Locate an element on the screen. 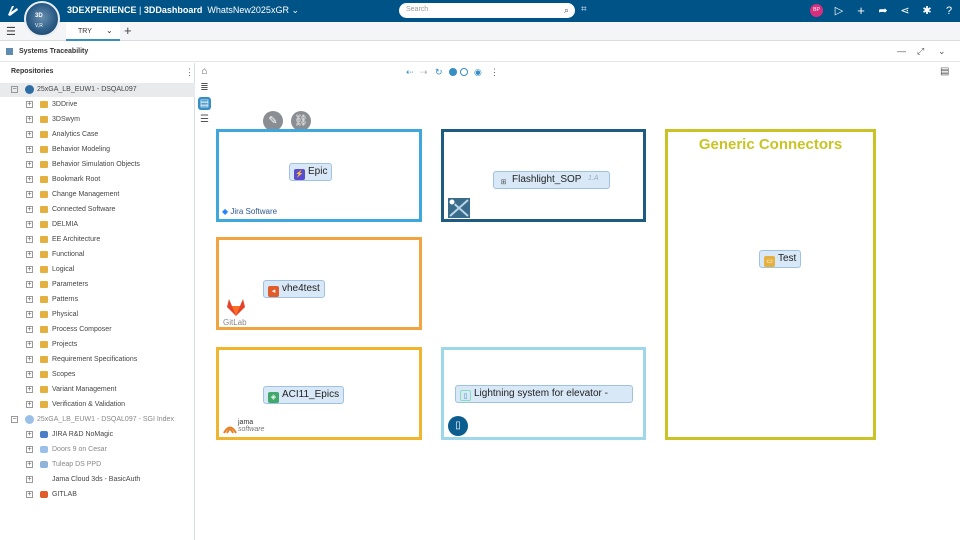 This screenshot has height=540, width=960. help-icon: ? is located at coordinates (949, 11).